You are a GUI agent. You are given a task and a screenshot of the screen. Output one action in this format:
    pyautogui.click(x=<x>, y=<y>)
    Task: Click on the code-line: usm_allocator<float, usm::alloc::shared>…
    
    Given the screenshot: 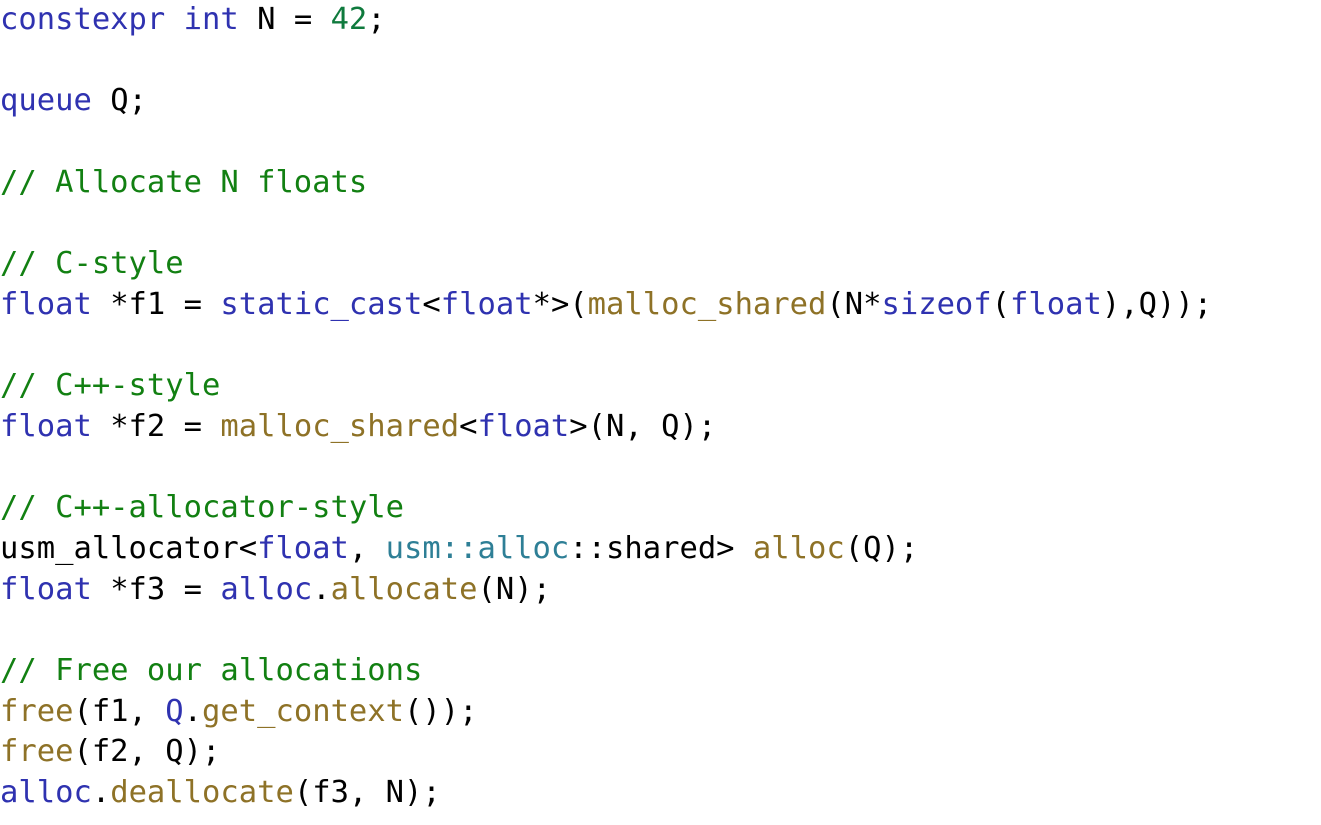 What is the action you would take?
    pyautogui.click(x=660, y=549)
    